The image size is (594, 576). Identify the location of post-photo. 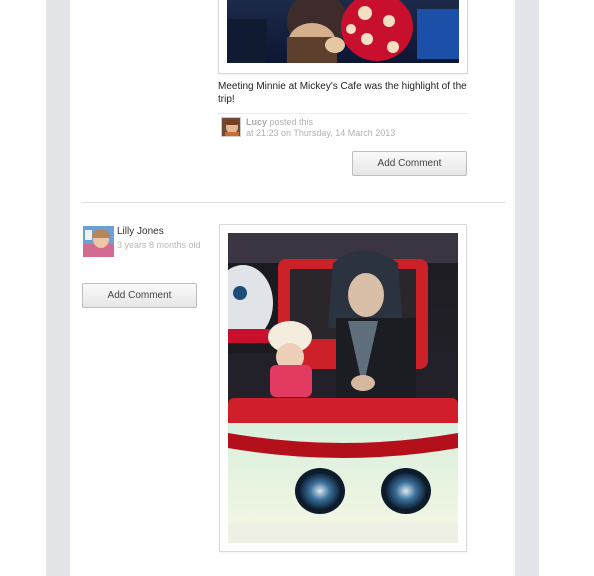
(343, 31).